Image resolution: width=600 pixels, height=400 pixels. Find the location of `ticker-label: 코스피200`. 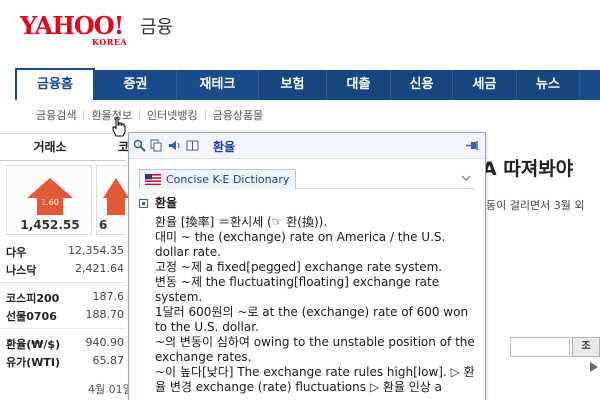

ticker-label: 코스피200 is located at coordinates (33, 298).